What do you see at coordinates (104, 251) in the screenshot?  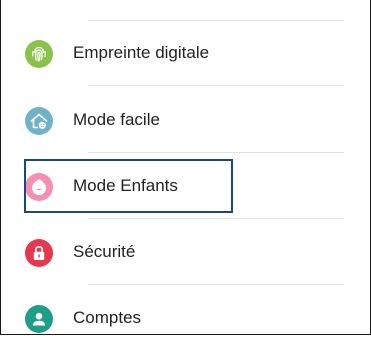 I see `settings-item-label: Sécurité` at bounding box center [104, 251].